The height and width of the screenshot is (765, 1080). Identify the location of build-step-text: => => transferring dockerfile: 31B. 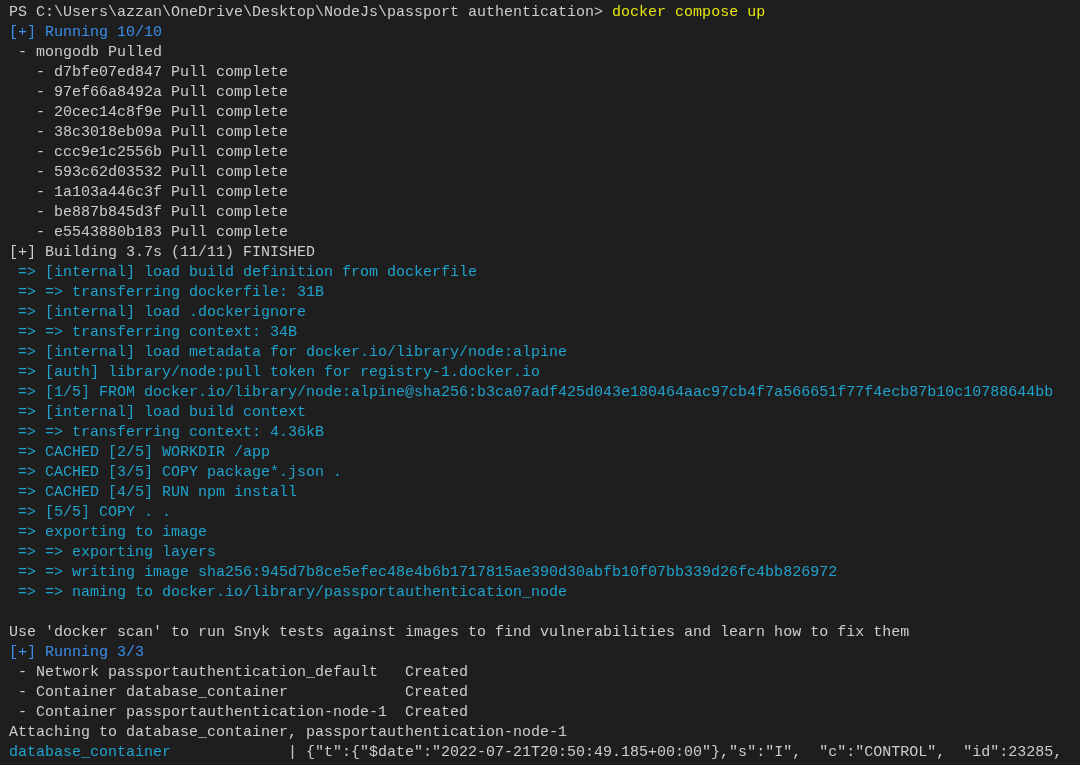
(171, 293).